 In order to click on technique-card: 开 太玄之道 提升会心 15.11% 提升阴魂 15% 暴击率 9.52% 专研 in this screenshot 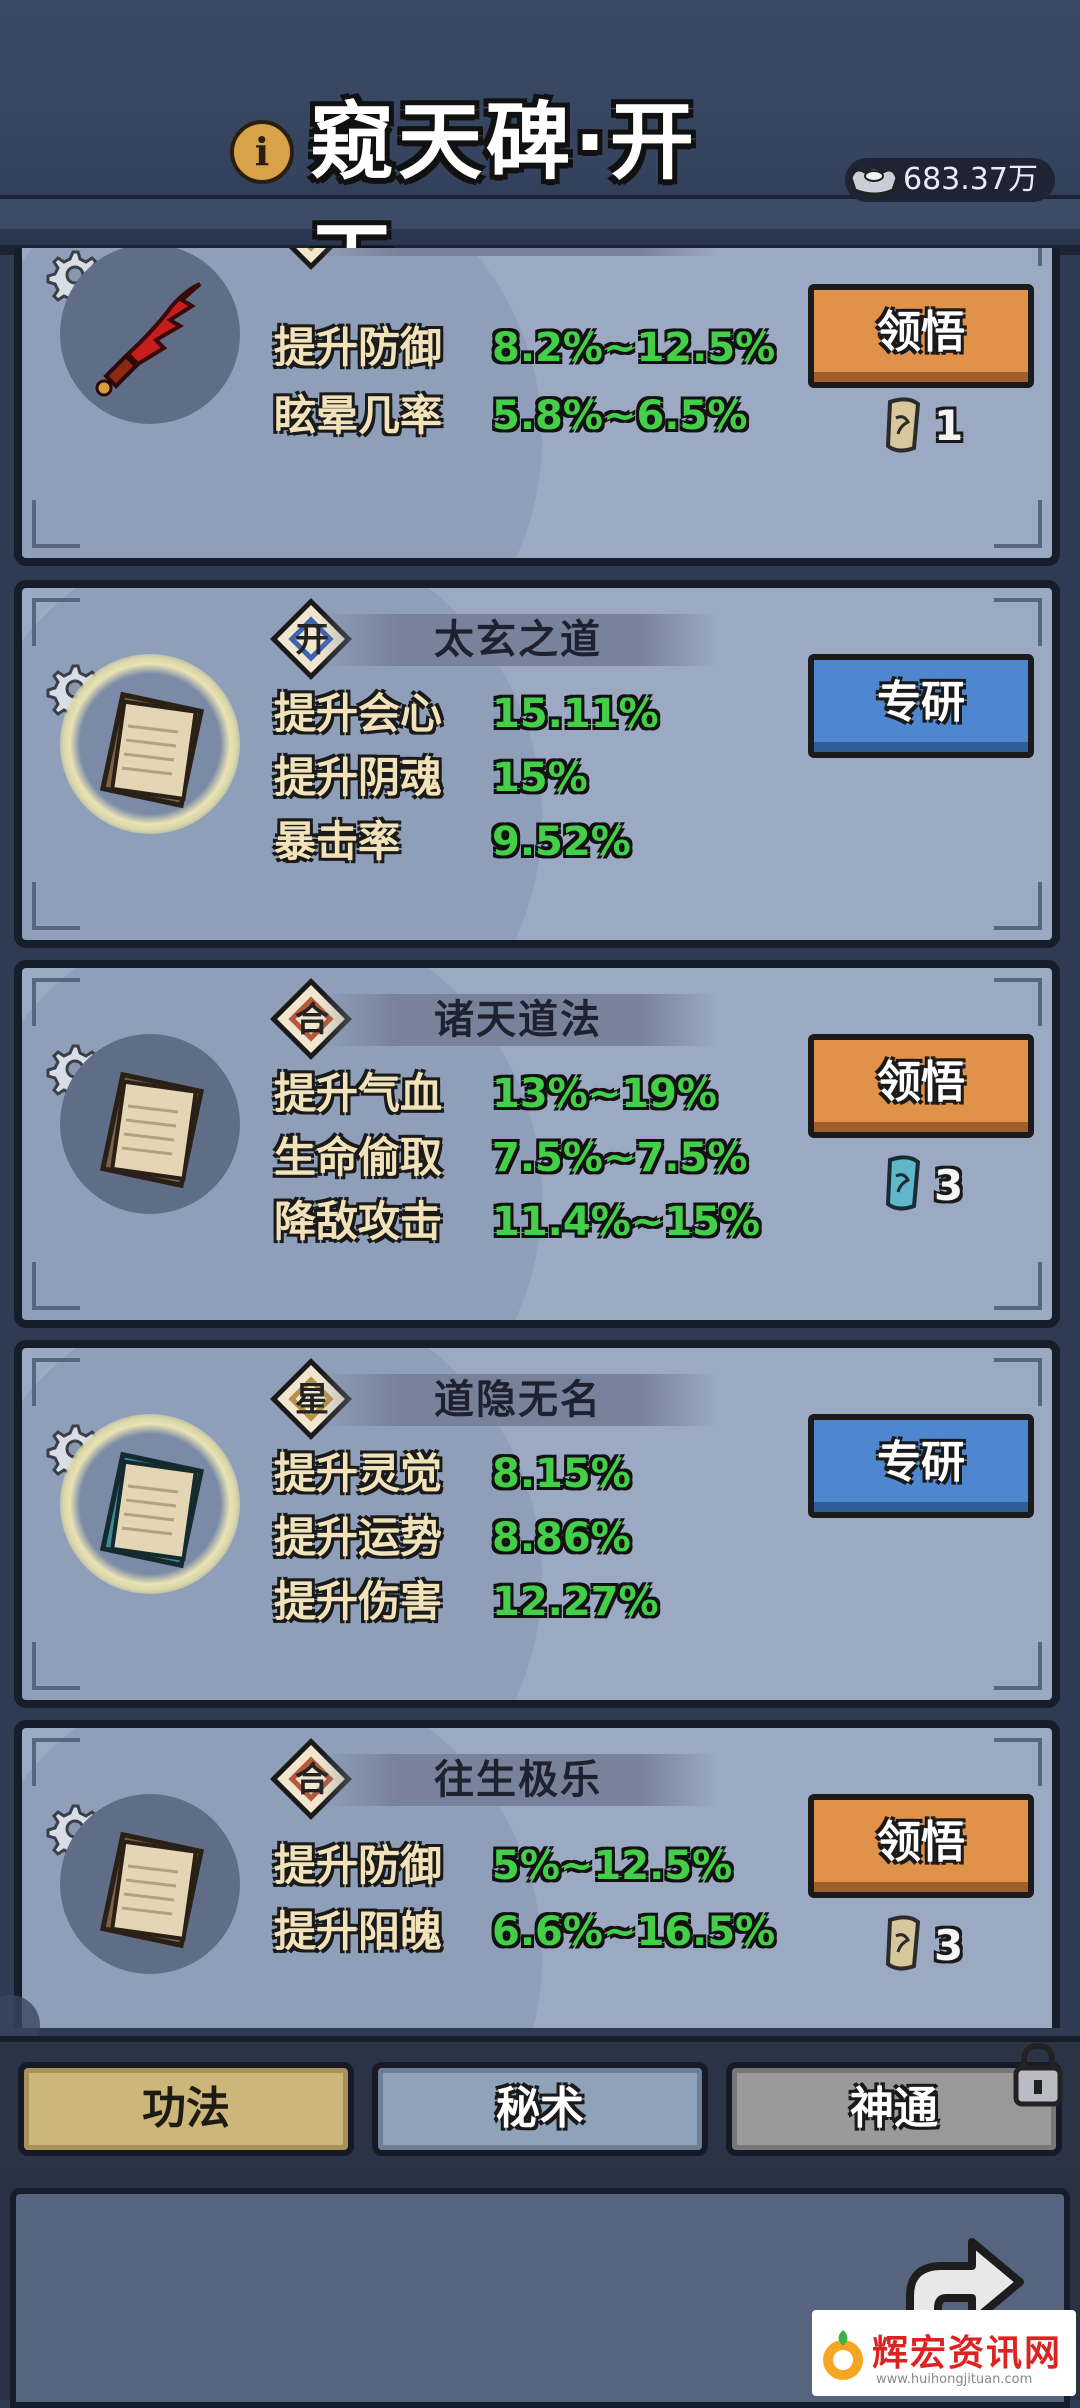, I will do `click(537, 764)`.